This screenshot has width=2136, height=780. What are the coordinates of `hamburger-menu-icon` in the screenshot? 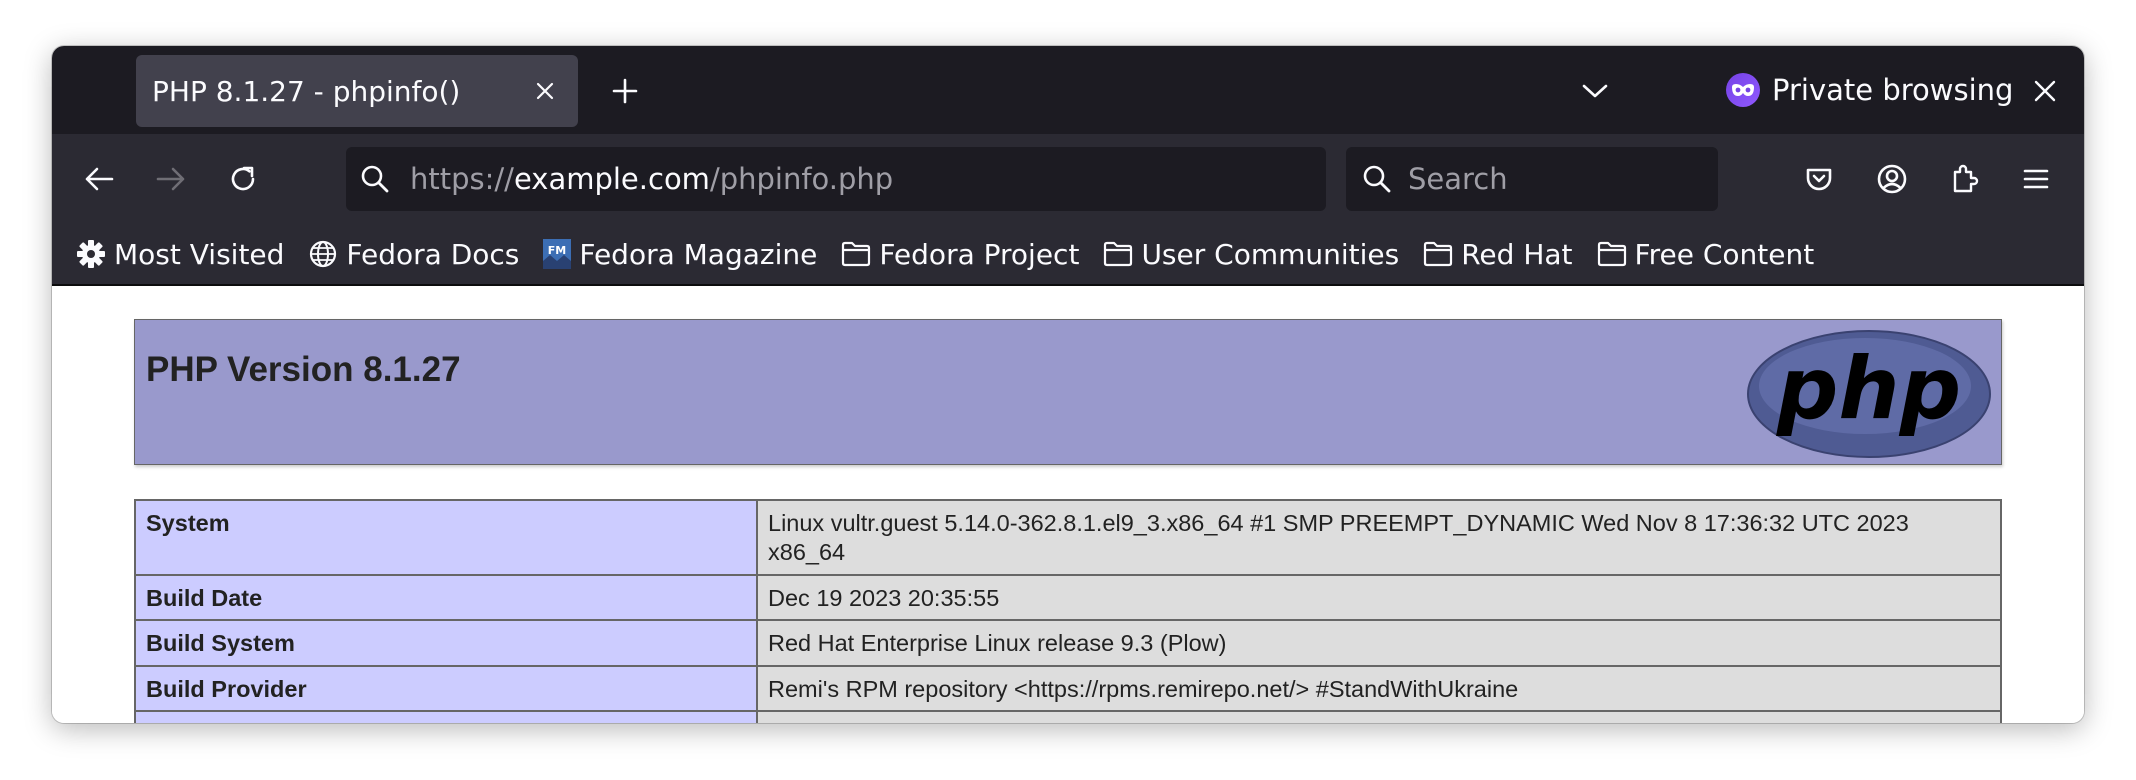 It's located at (2036, 179).